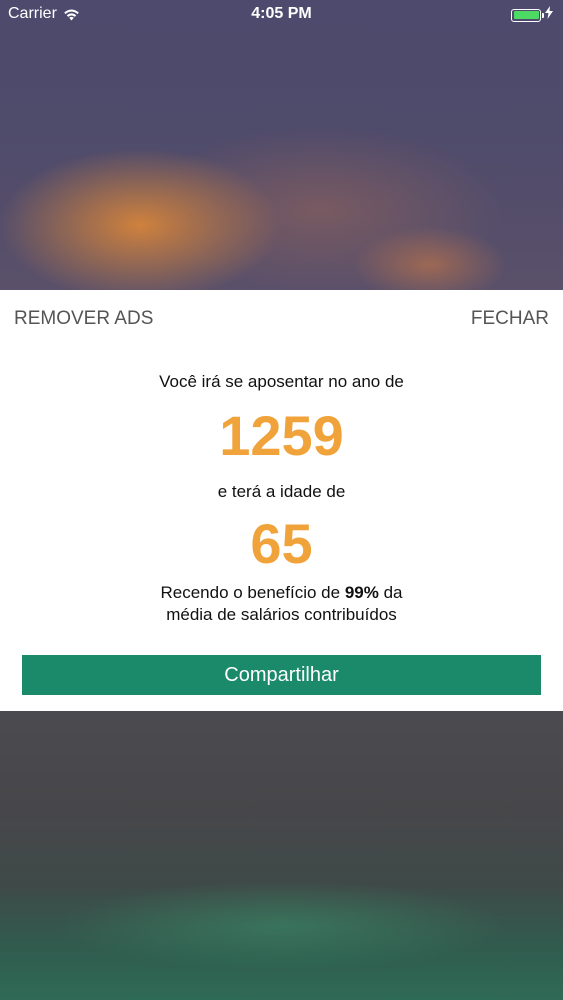 The height and width of the screenshot is (1000, 563). I want to click on status-time: 4:05 PM, so click(281, 13).